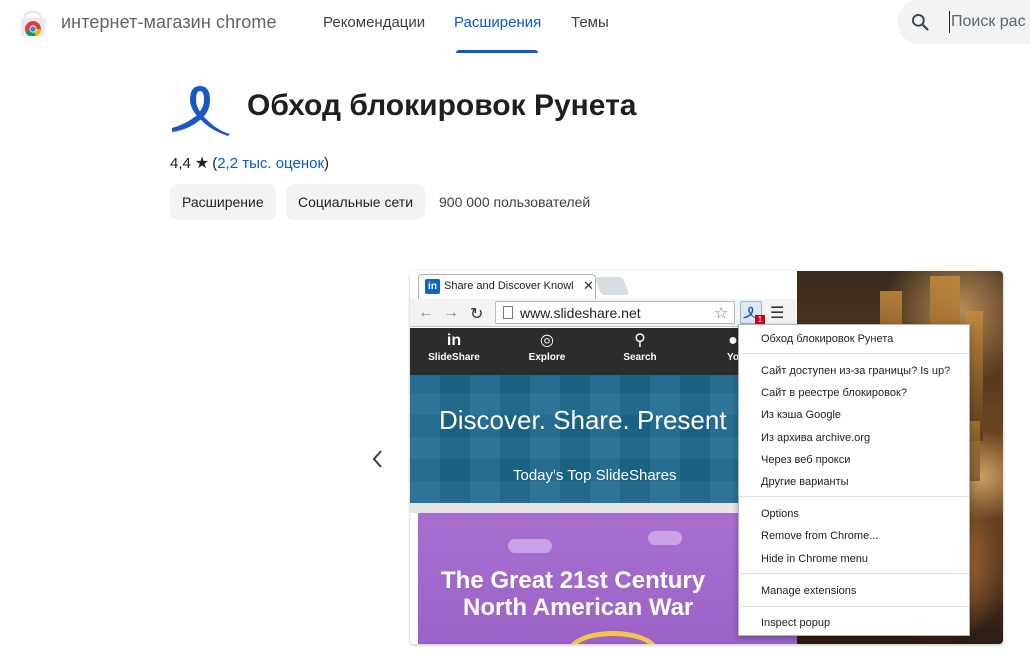  I want to click on rating-row: 4,4 ★ (2,2 тыс. оценок), so click(249, 163).